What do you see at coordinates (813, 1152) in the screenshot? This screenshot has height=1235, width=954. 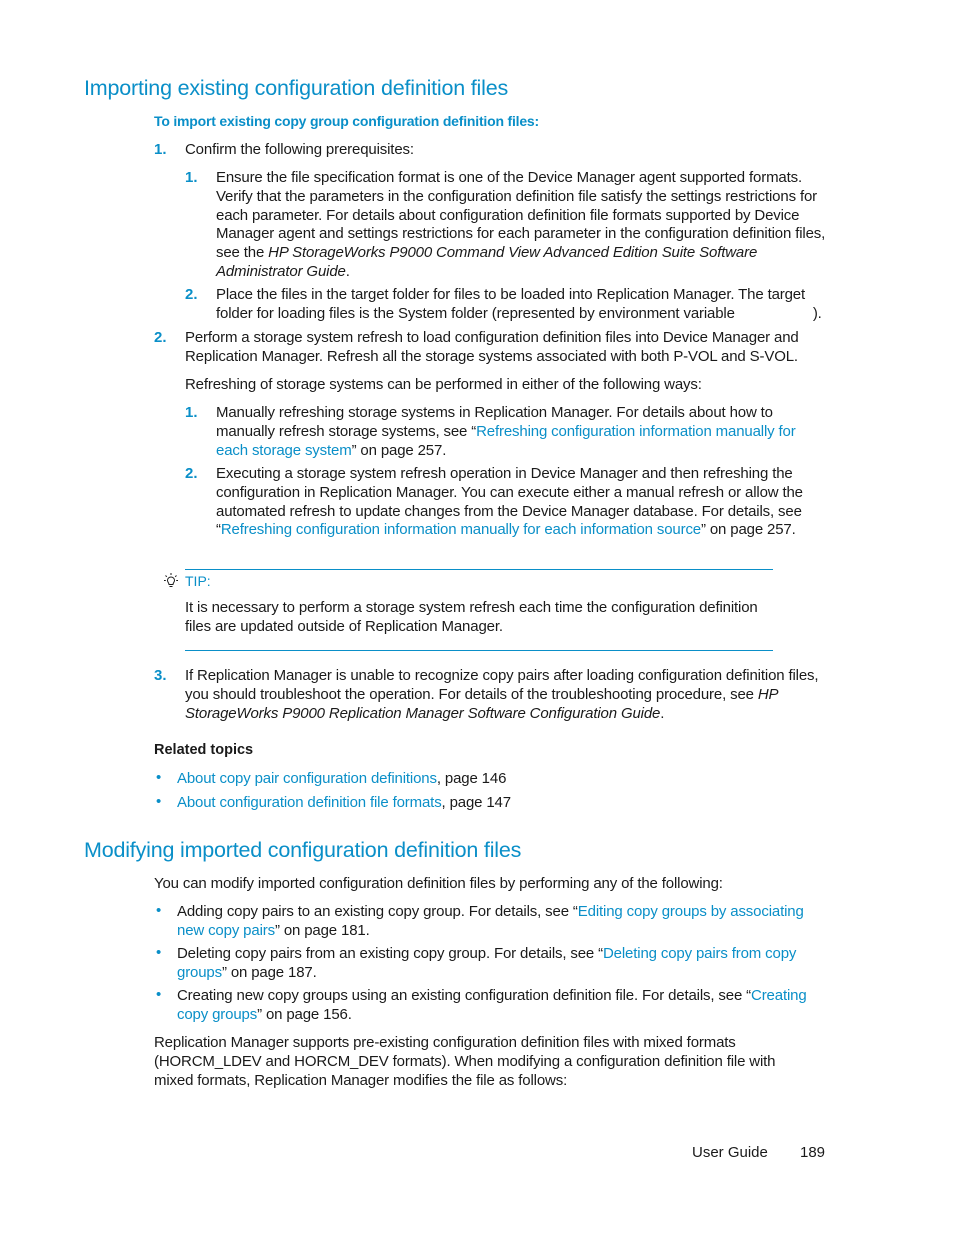 I see `page-number: 189` at bounding box center [813, 1152].